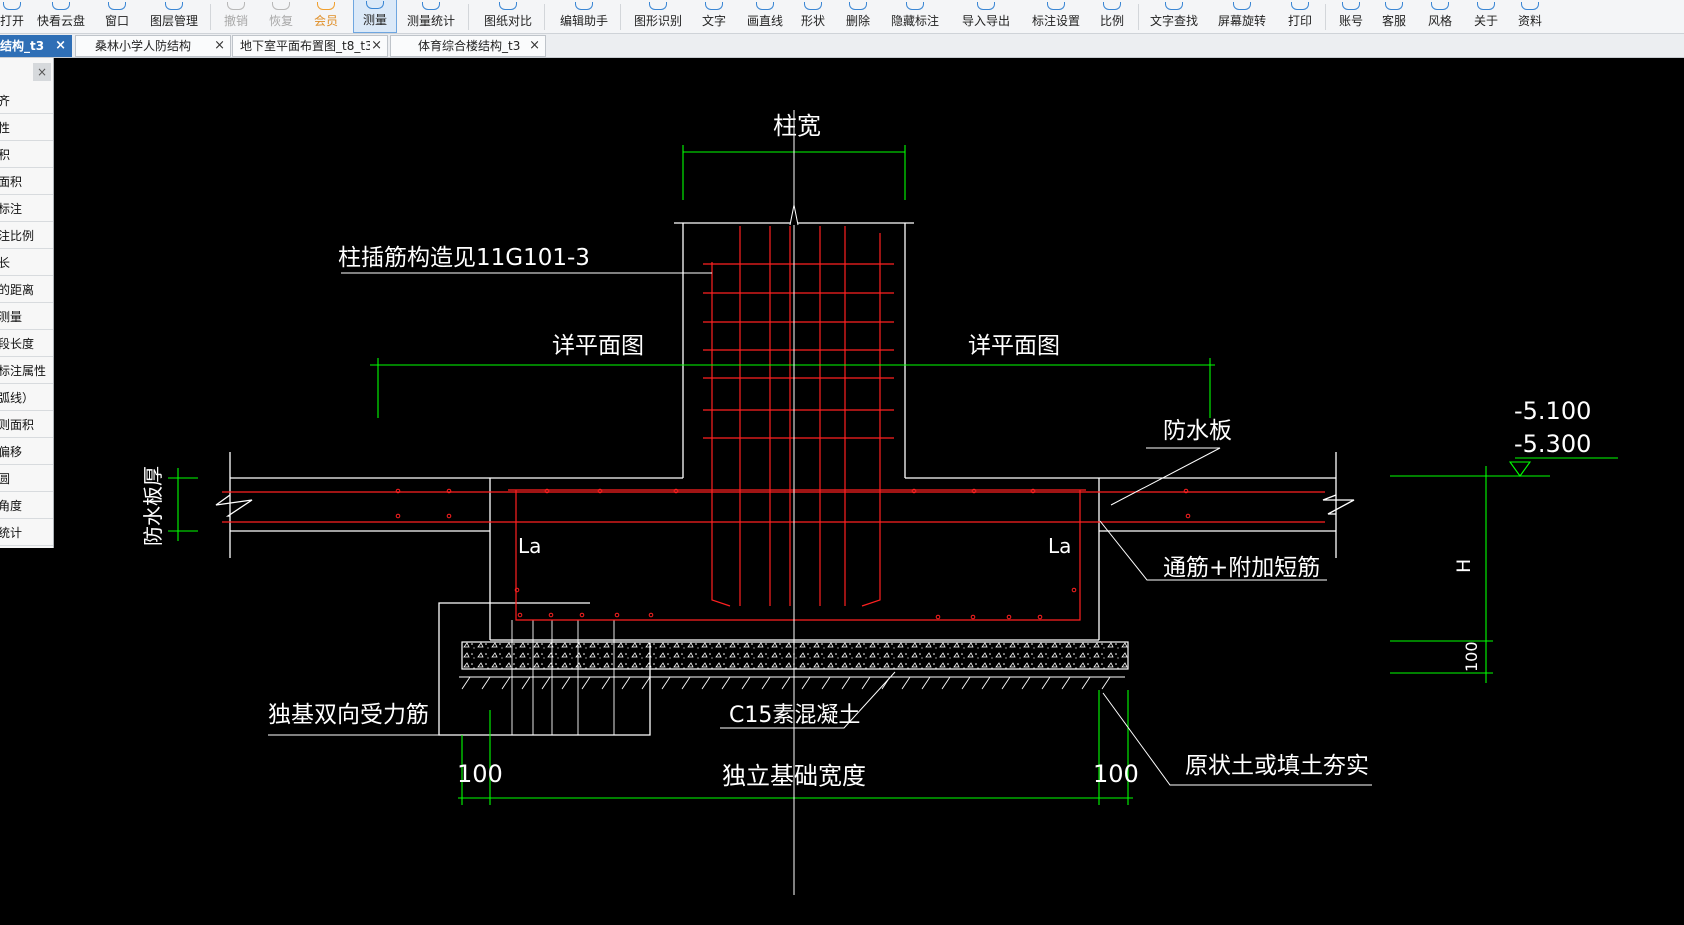  I want to click on side-item: 标注, so click(26, 209).